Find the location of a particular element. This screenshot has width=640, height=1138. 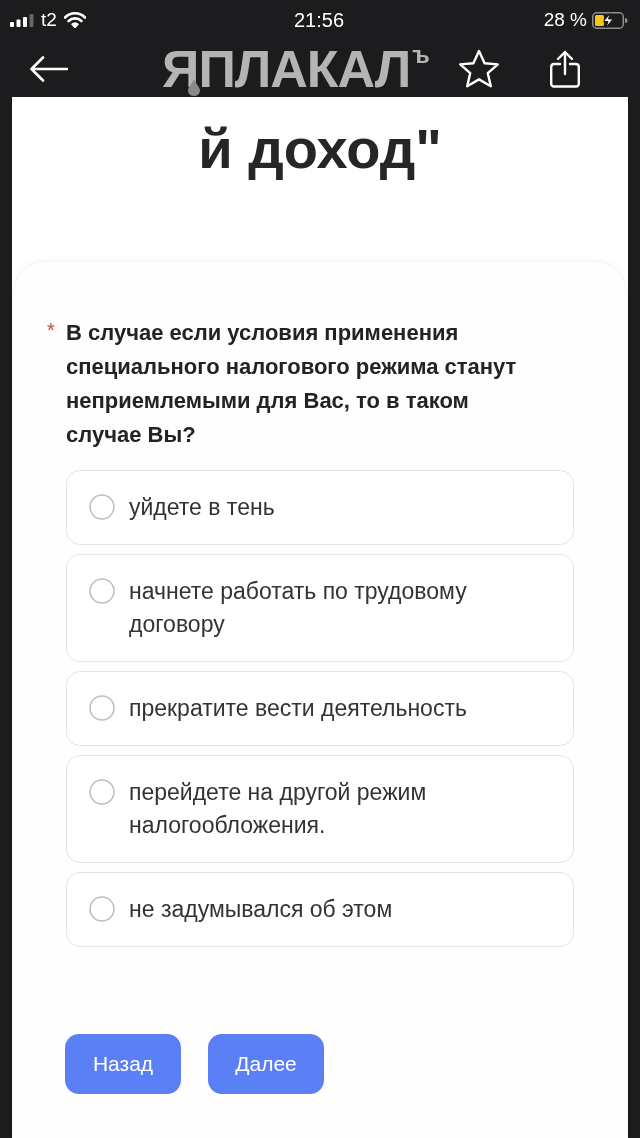

back-step-button: Назад is located at coordinates (123, 1064).